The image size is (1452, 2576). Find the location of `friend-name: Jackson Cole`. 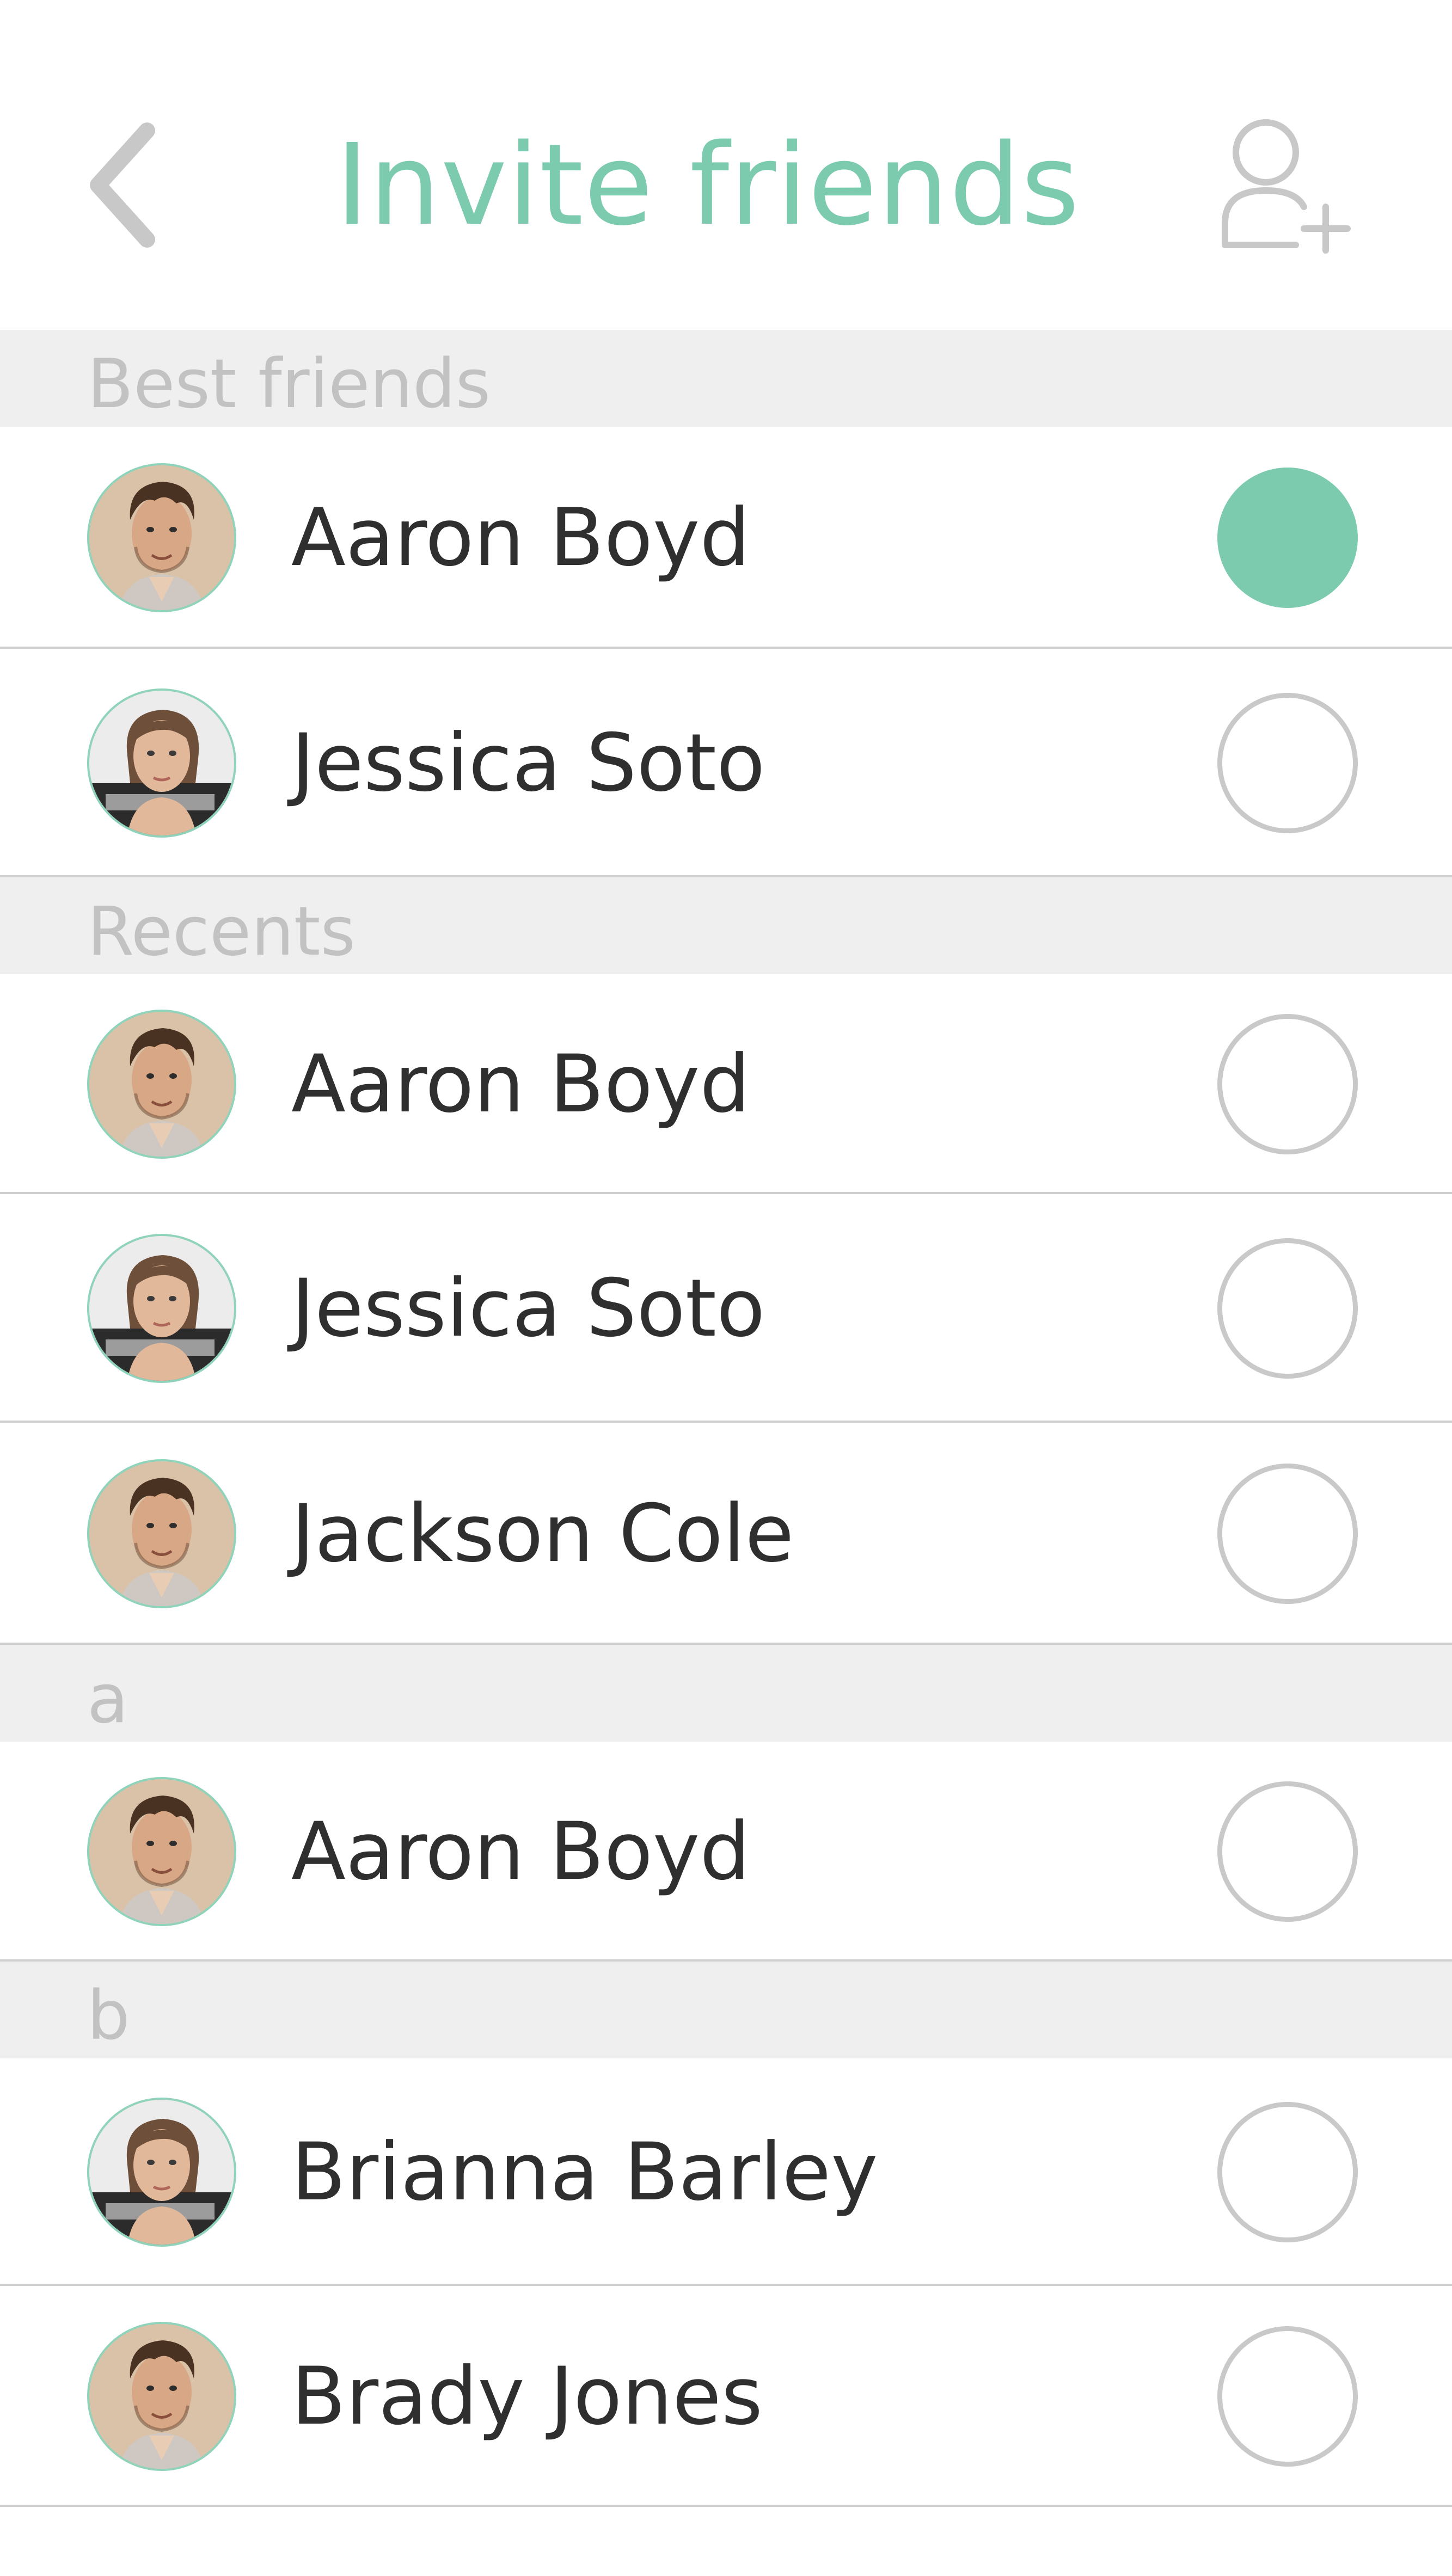

friend-name: Jackson Cole is located at coordinates (542, 1533).